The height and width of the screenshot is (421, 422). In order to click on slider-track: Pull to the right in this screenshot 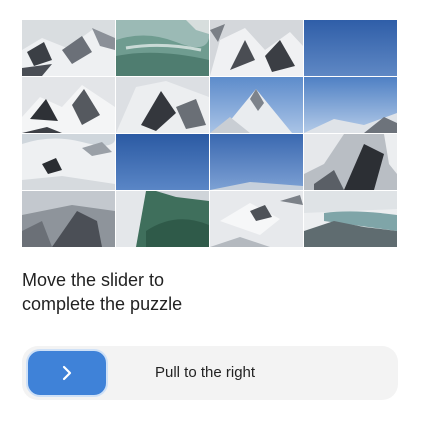, I will do `click(210, 373)`.